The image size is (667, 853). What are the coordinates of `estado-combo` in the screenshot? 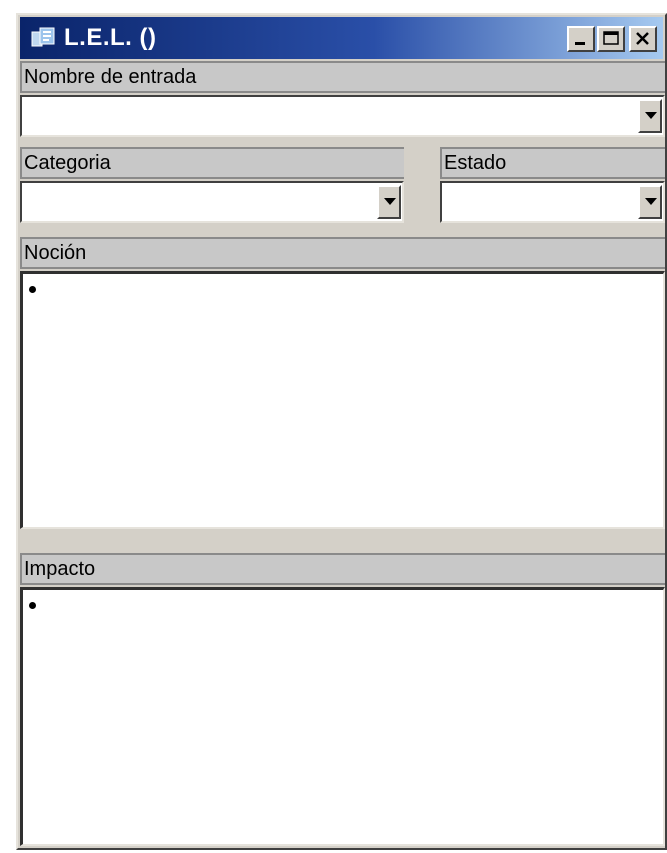 It's located at (552, 202).